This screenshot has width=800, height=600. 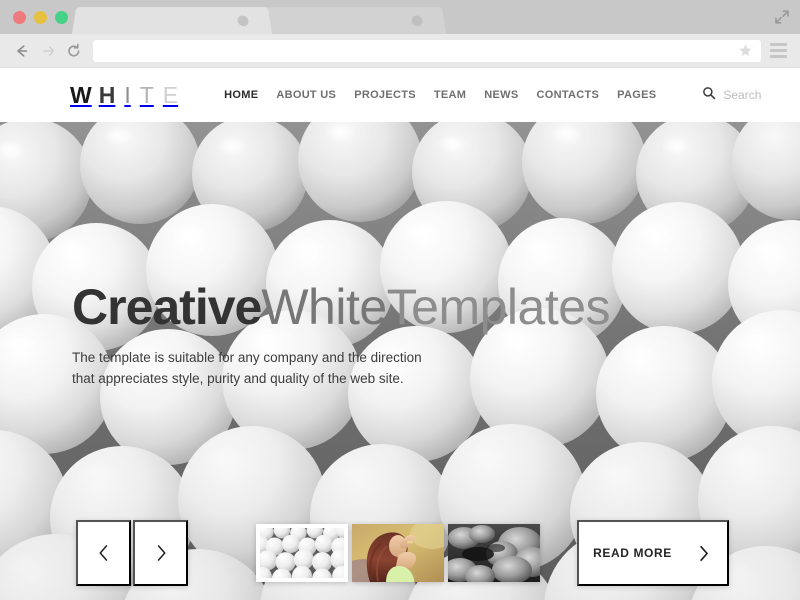 What do you see at coordinates (241, 95) in the screenshot?
I see `nav-item-home: HOME` at bounding box center [241, 95].